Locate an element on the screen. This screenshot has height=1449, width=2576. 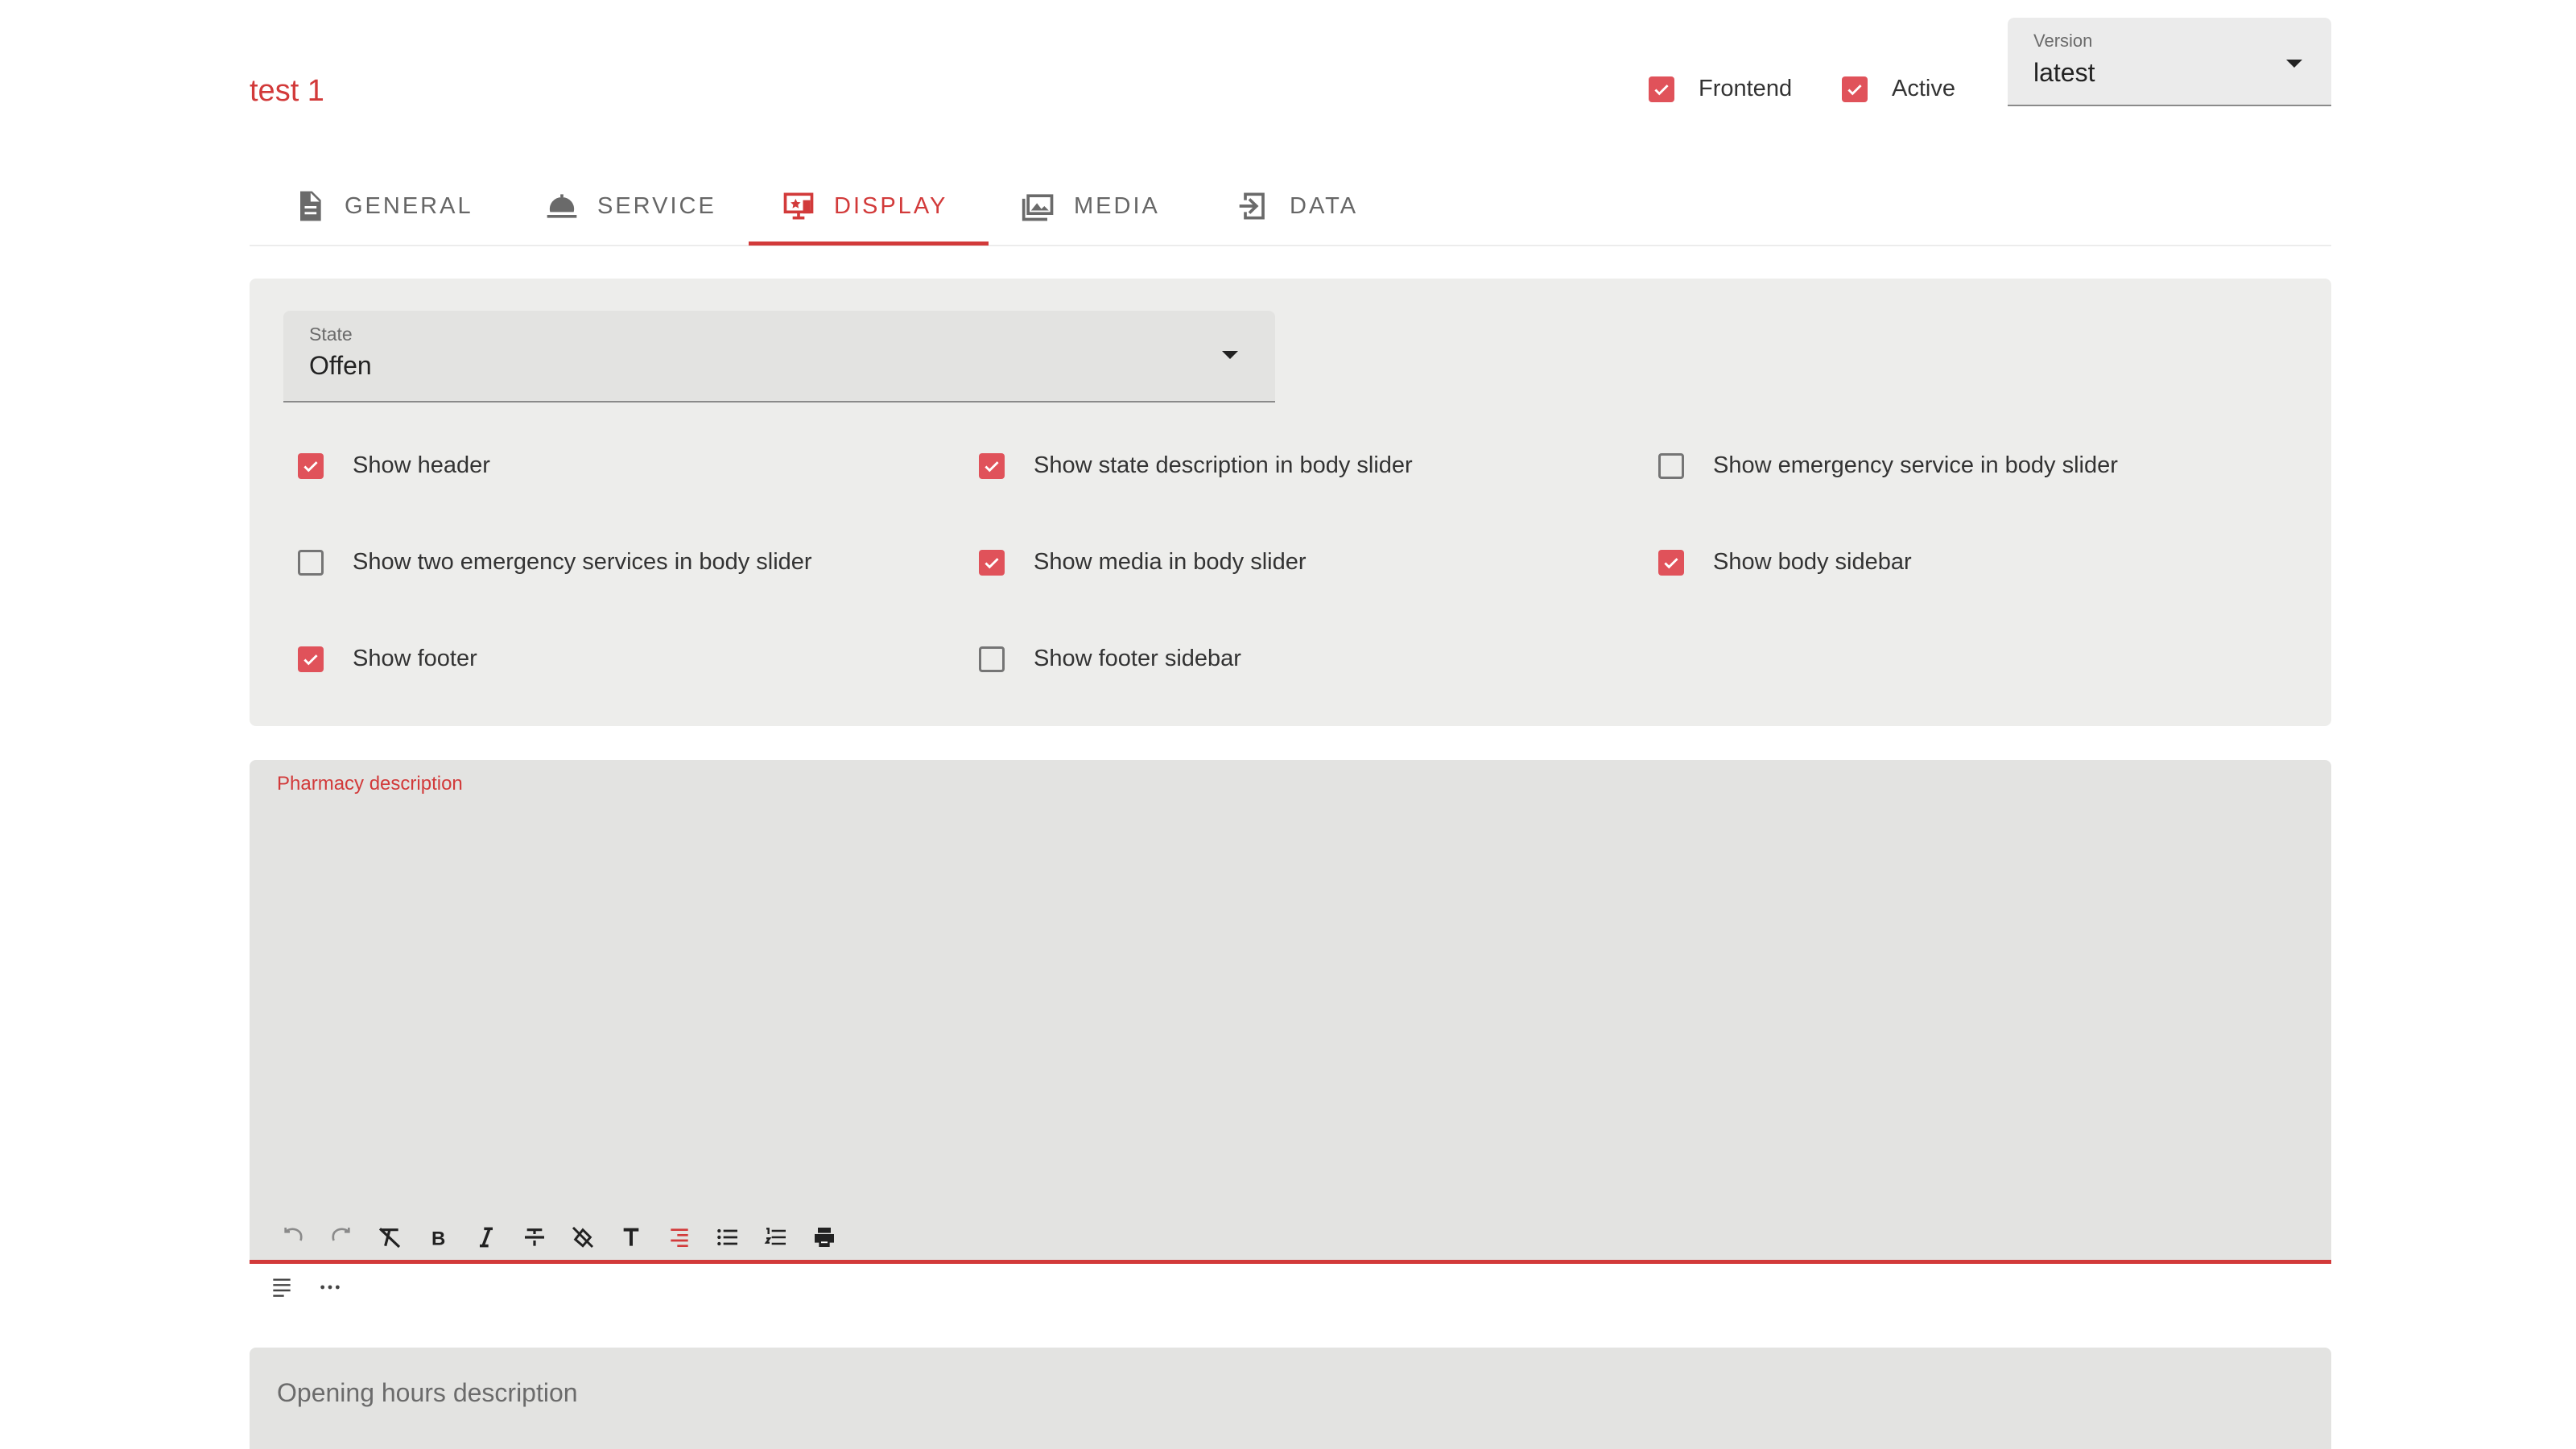
editor-toolbar: B is located at coordinates (558, 1237).